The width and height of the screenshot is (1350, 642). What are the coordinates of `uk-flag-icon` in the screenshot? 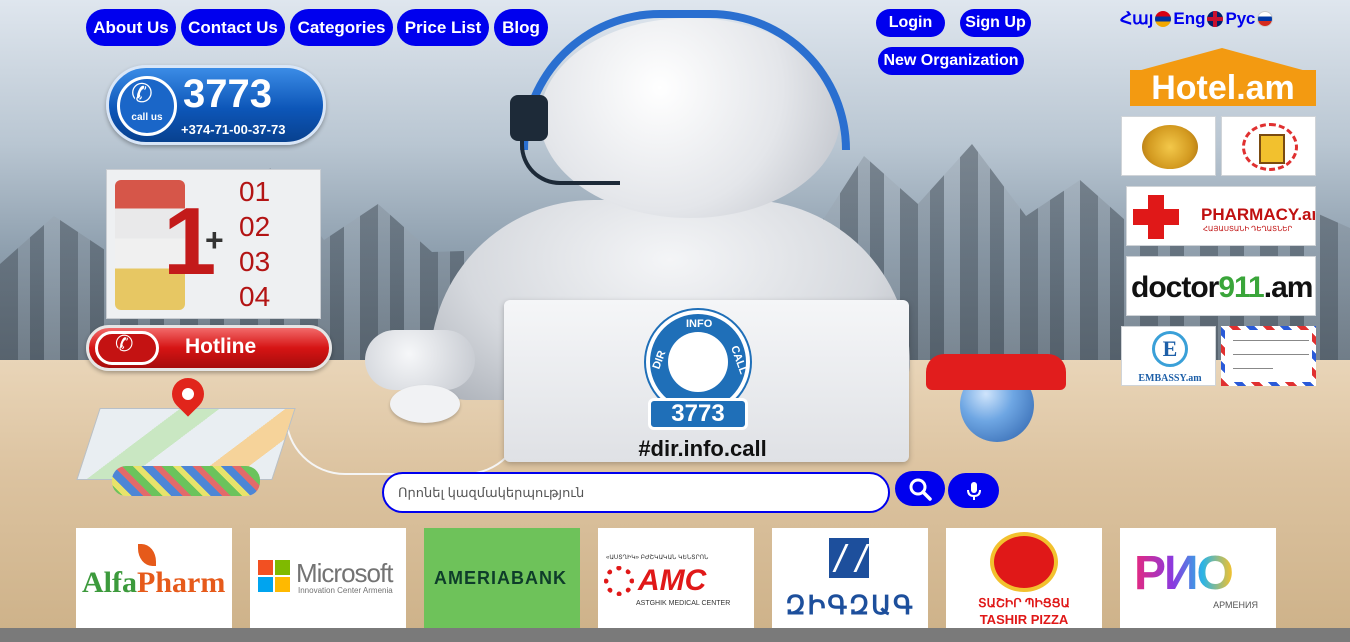 It's located at (1215, 19).